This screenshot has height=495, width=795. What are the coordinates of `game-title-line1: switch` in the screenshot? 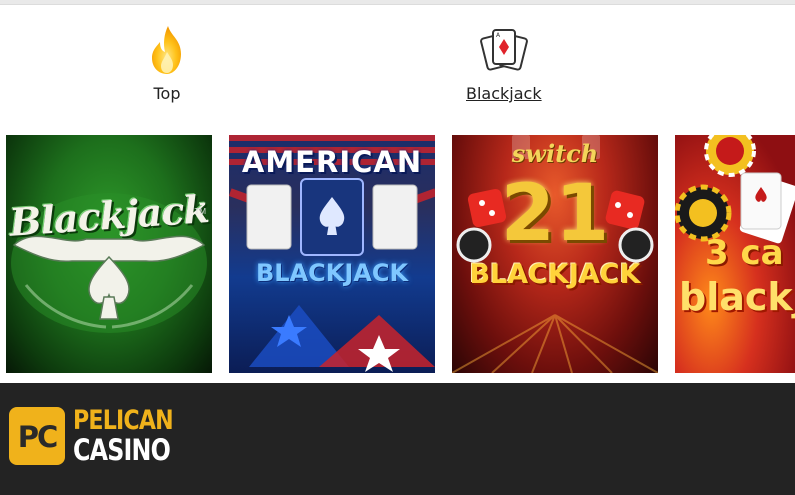 It's located at (555, 153).